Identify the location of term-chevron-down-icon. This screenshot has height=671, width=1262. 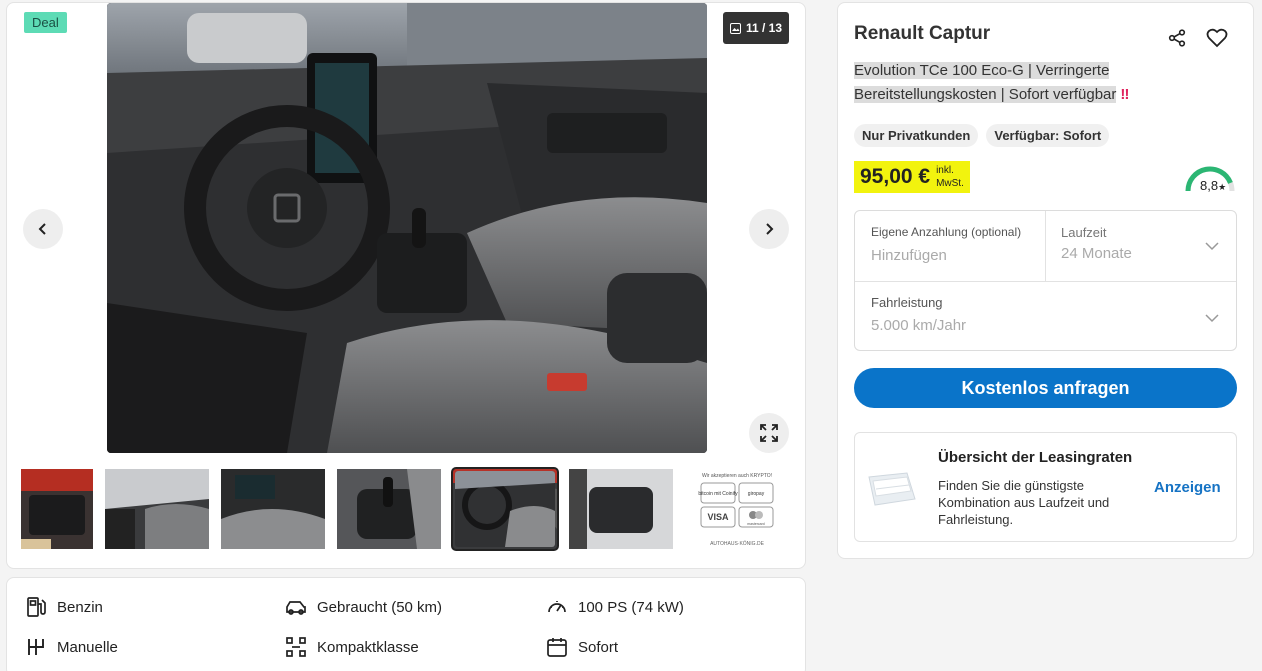
(1212, 246).